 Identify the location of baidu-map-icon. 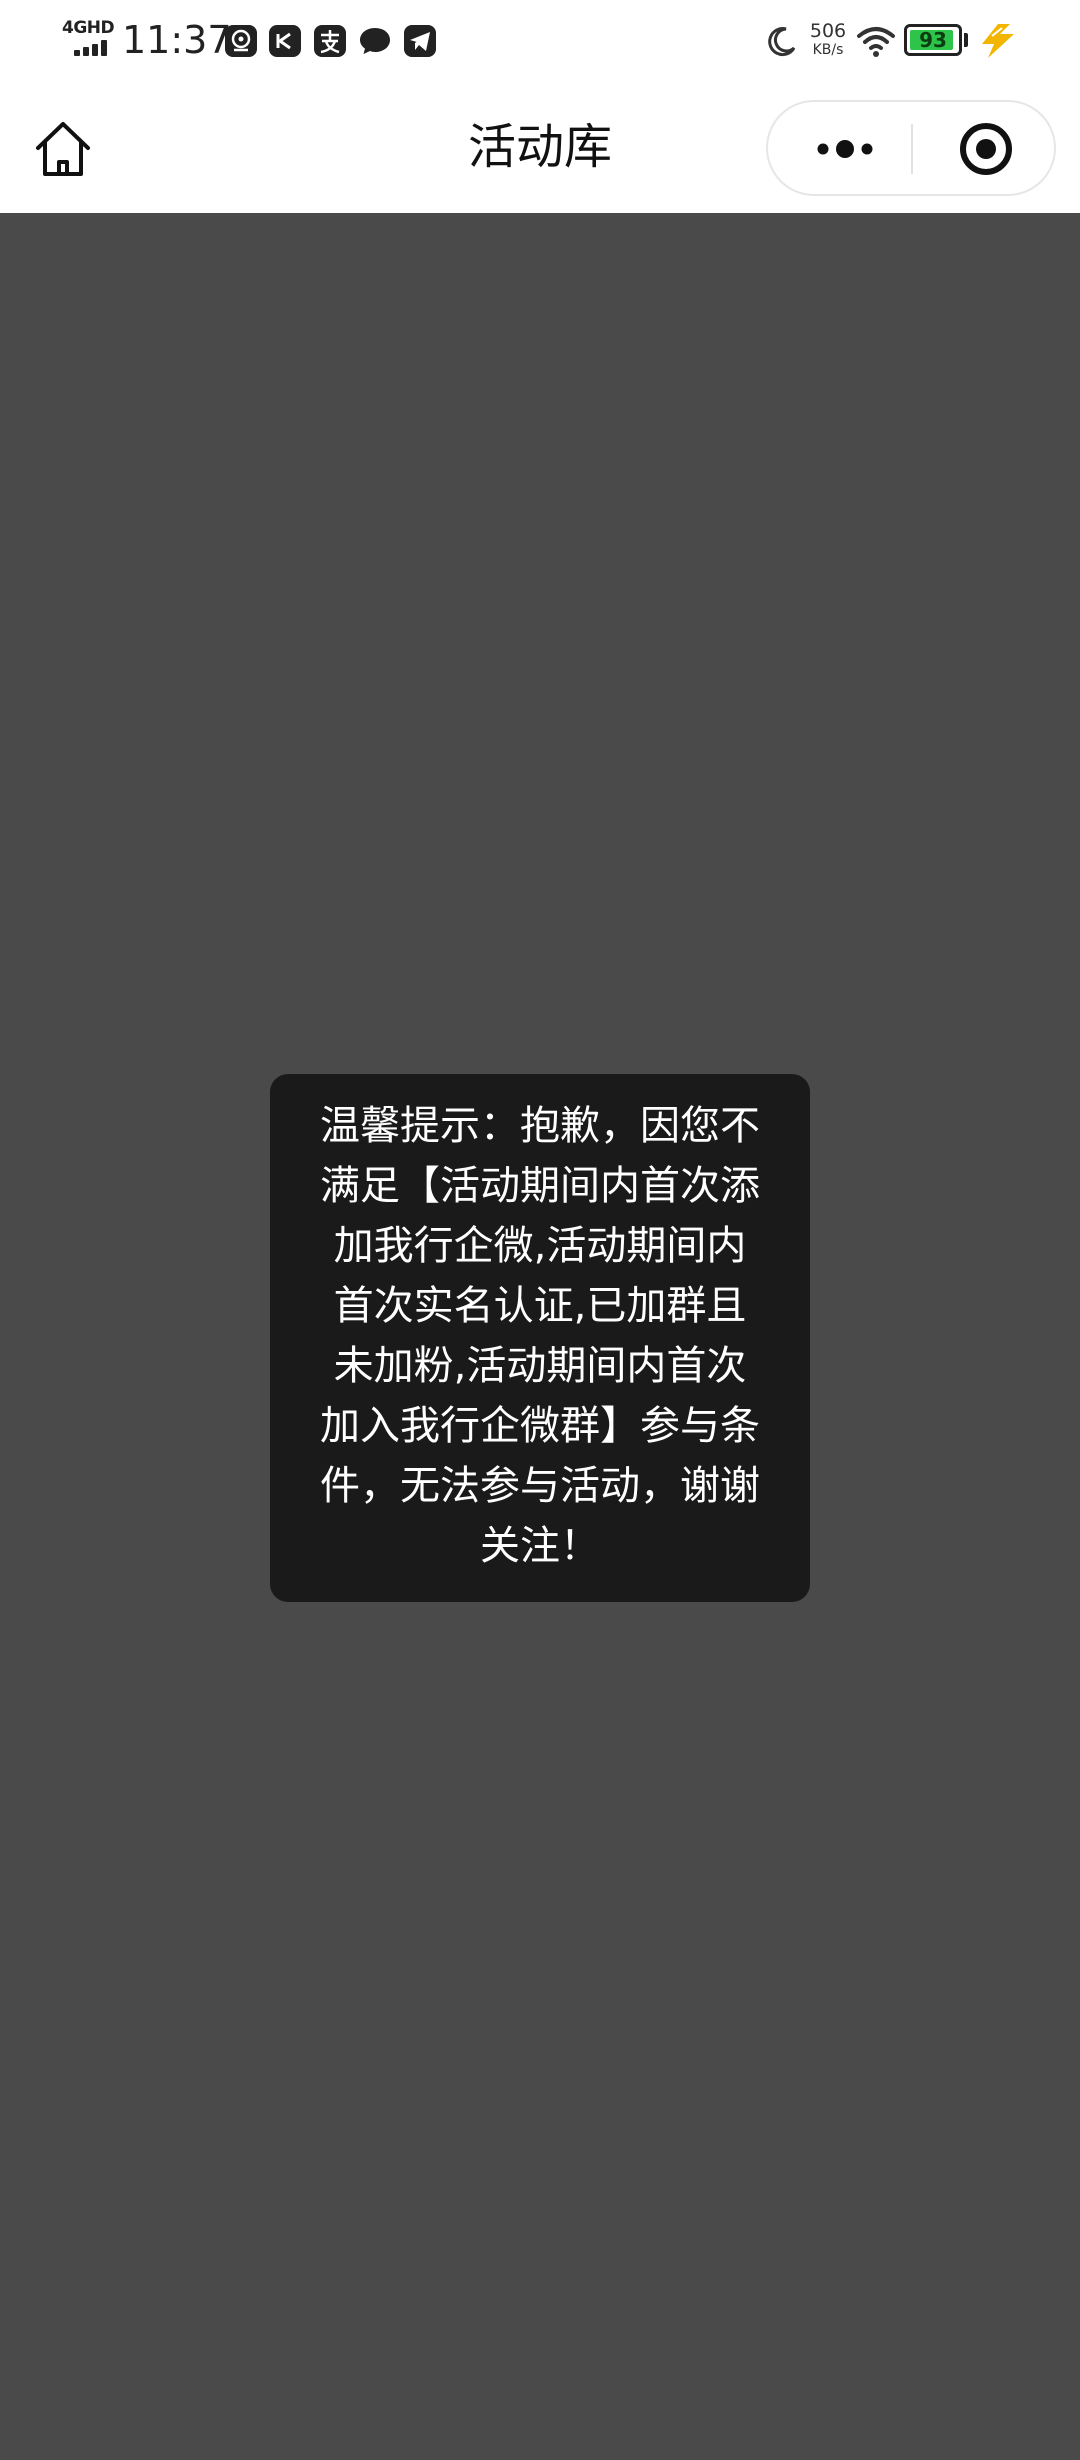
(241, 41).